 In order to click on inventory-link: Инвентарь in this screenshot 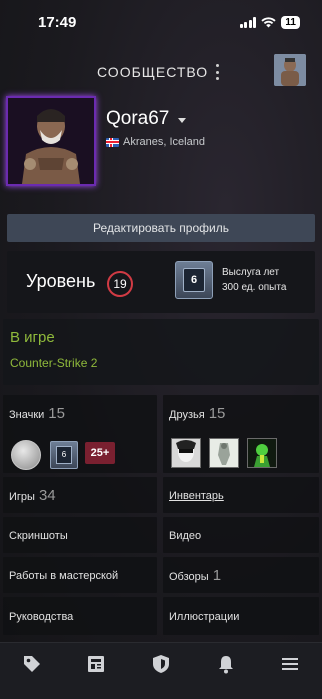, I will do `click(196, 496)`.